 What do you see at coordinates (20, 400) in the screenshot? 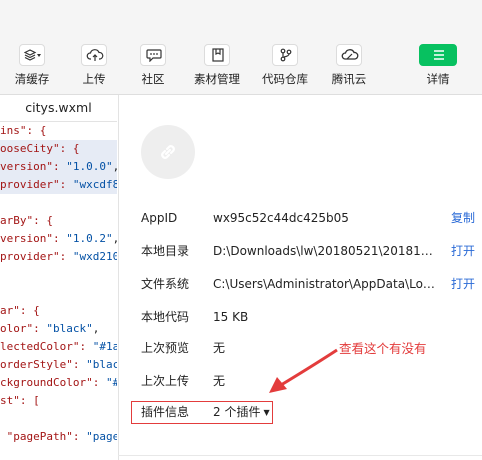
I see `code-key: st": [` at bounding box center [20, 400].